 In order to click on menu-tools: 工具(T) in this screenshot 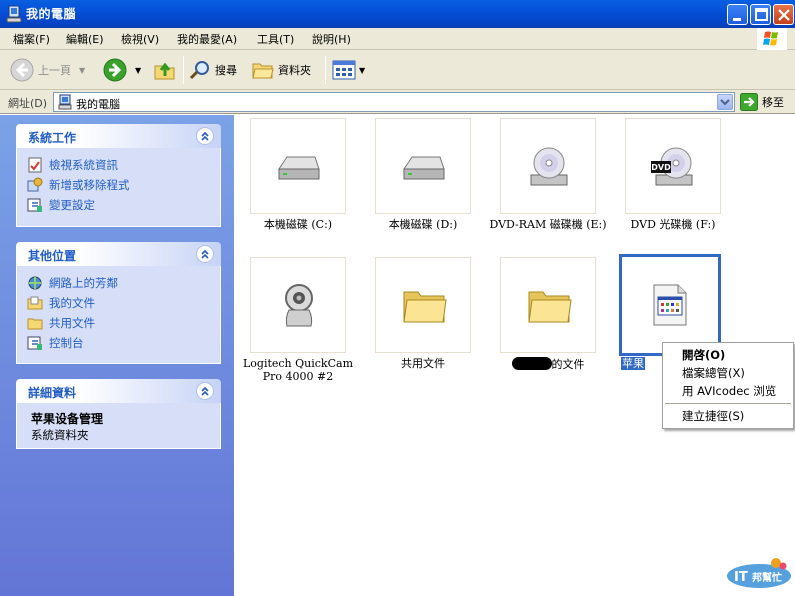, I will do `click(275, 39)`.